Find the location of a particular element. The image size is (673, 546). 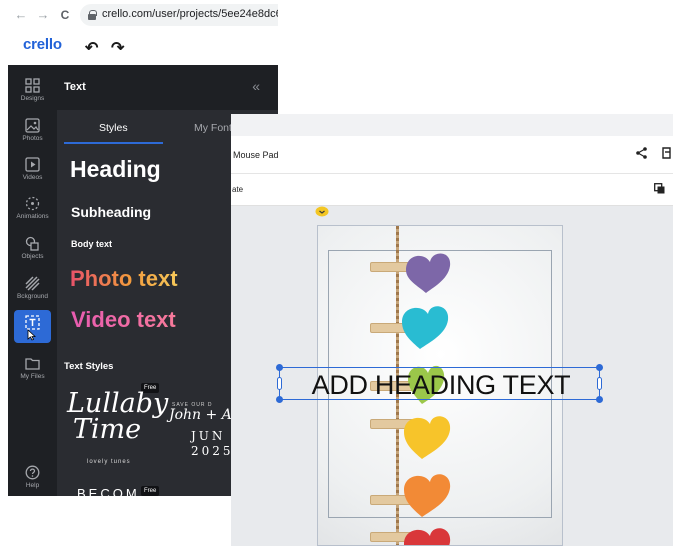

canvas-heading-text: ADD HEADING TEXT is located at coordinates (441, 385).